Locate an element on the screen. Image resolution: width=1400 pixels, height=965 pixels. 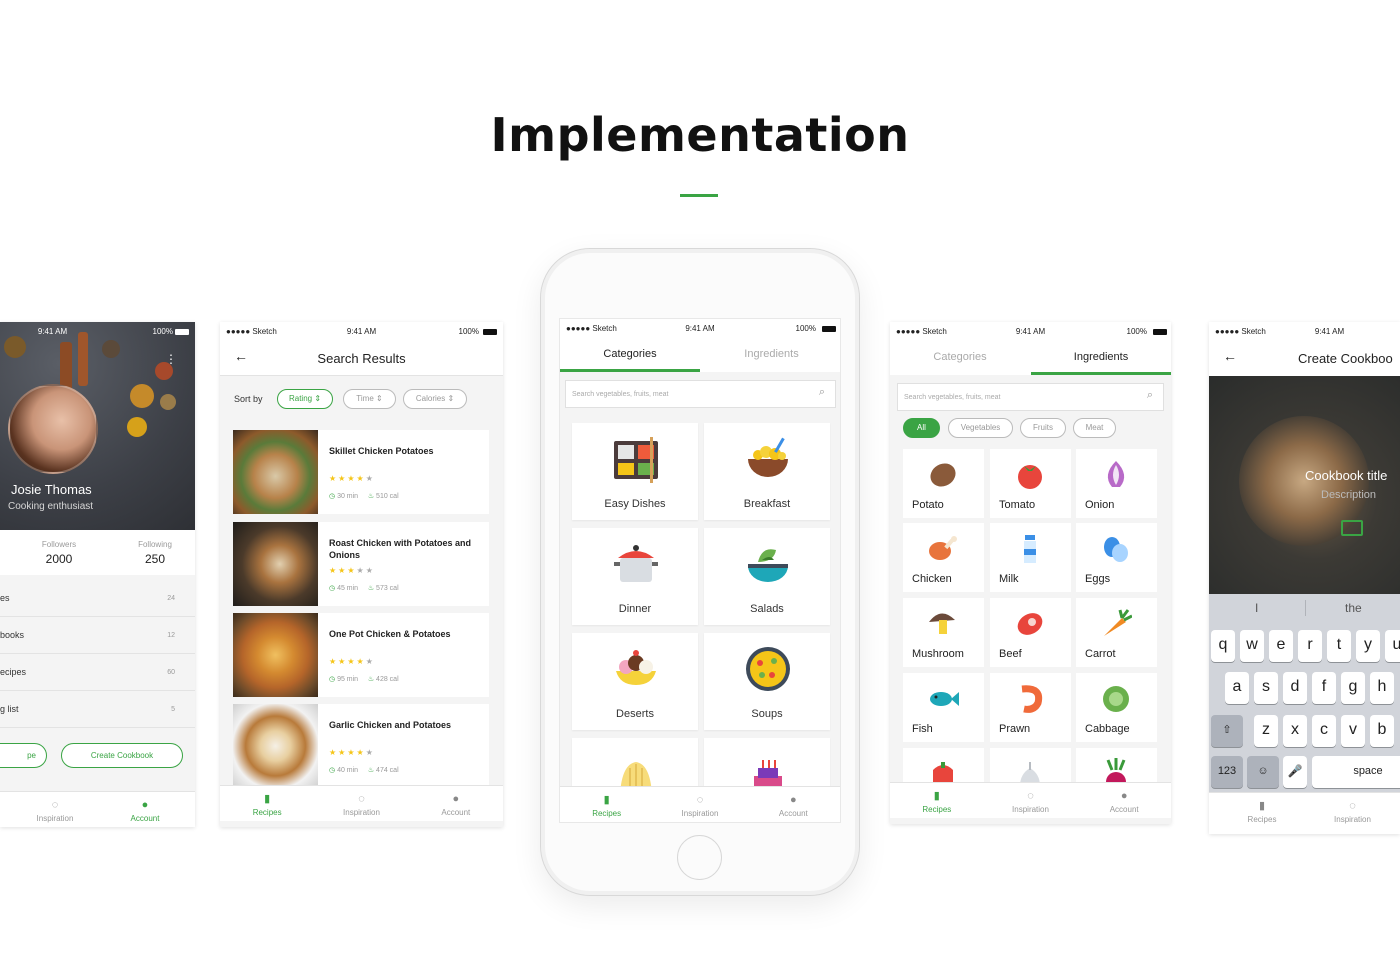
cookbook-title-input: Cookbook title is located at coordinates (1346, 475).